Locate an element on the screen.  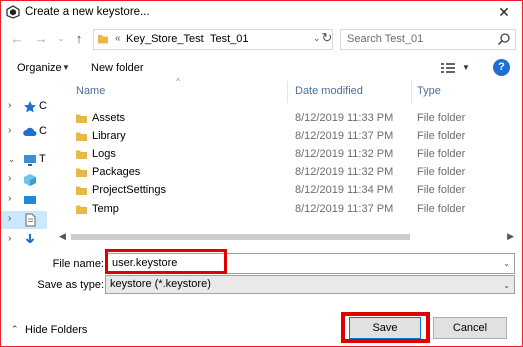
save-as-type-select: keystore (*.keystore) ⌄ is located at coordinates (310, 284).